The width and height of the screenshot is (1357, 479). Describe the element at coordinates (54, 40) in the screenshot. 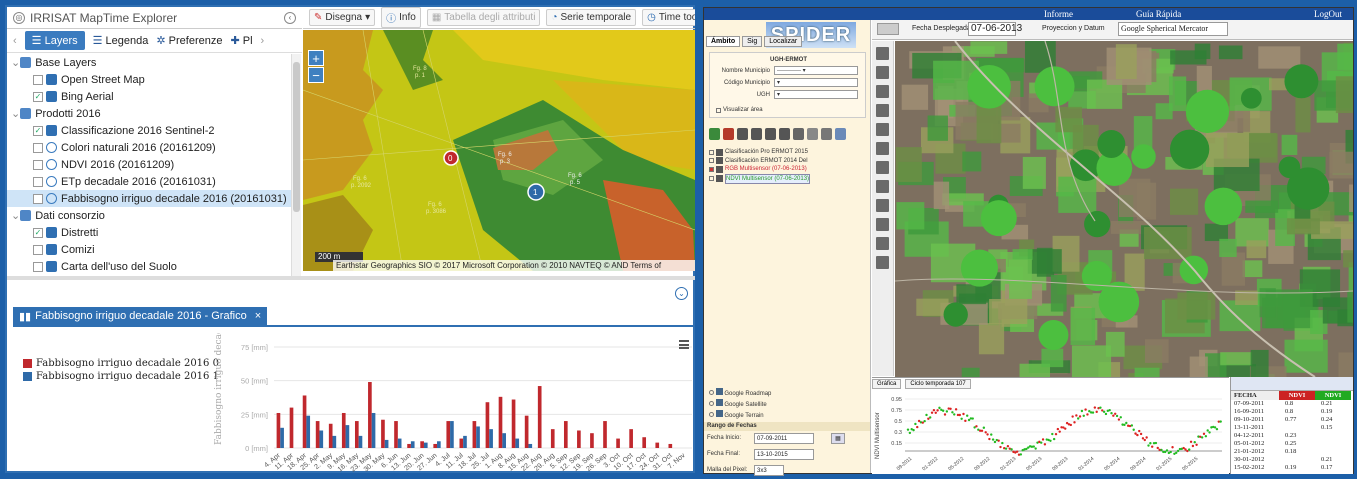

I see `tab-layers: ☰ Layers` at that location.